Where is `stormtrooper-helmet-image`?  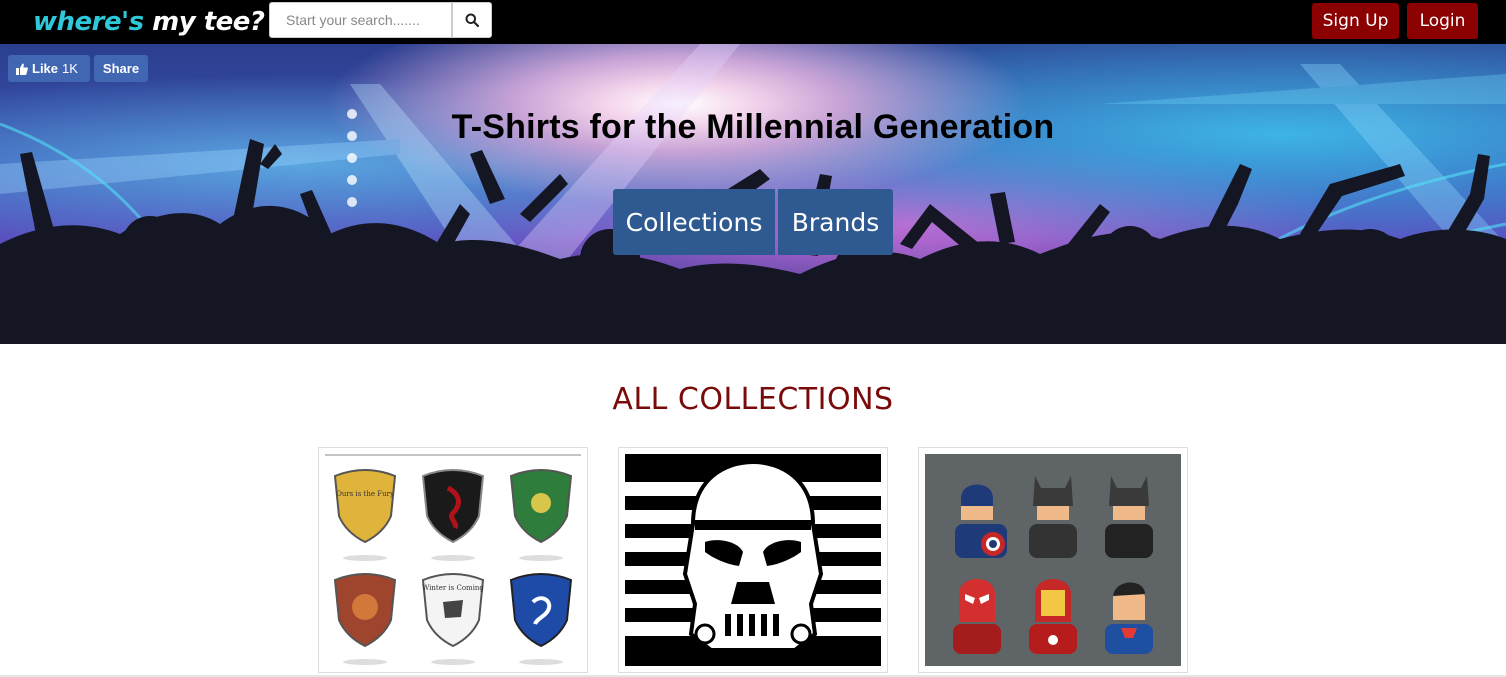 stormtrooper-helmet-image is located at coordinates (753, 560).